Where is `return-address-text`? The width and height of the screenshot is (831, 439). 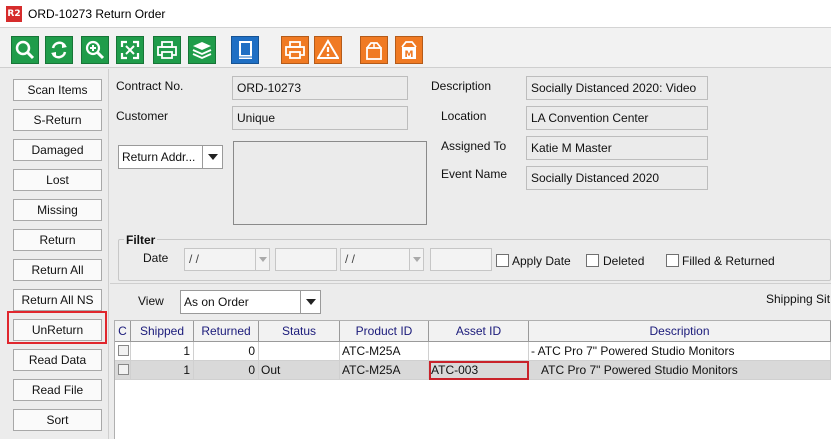
return-address-text is located at coordinates (330, 183).